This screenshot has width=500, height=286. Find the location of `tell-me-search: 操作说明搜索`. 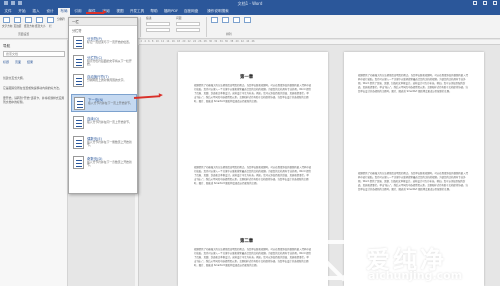

tell-me-search: 操作说明搜索 is located at coordinates (218, 11).